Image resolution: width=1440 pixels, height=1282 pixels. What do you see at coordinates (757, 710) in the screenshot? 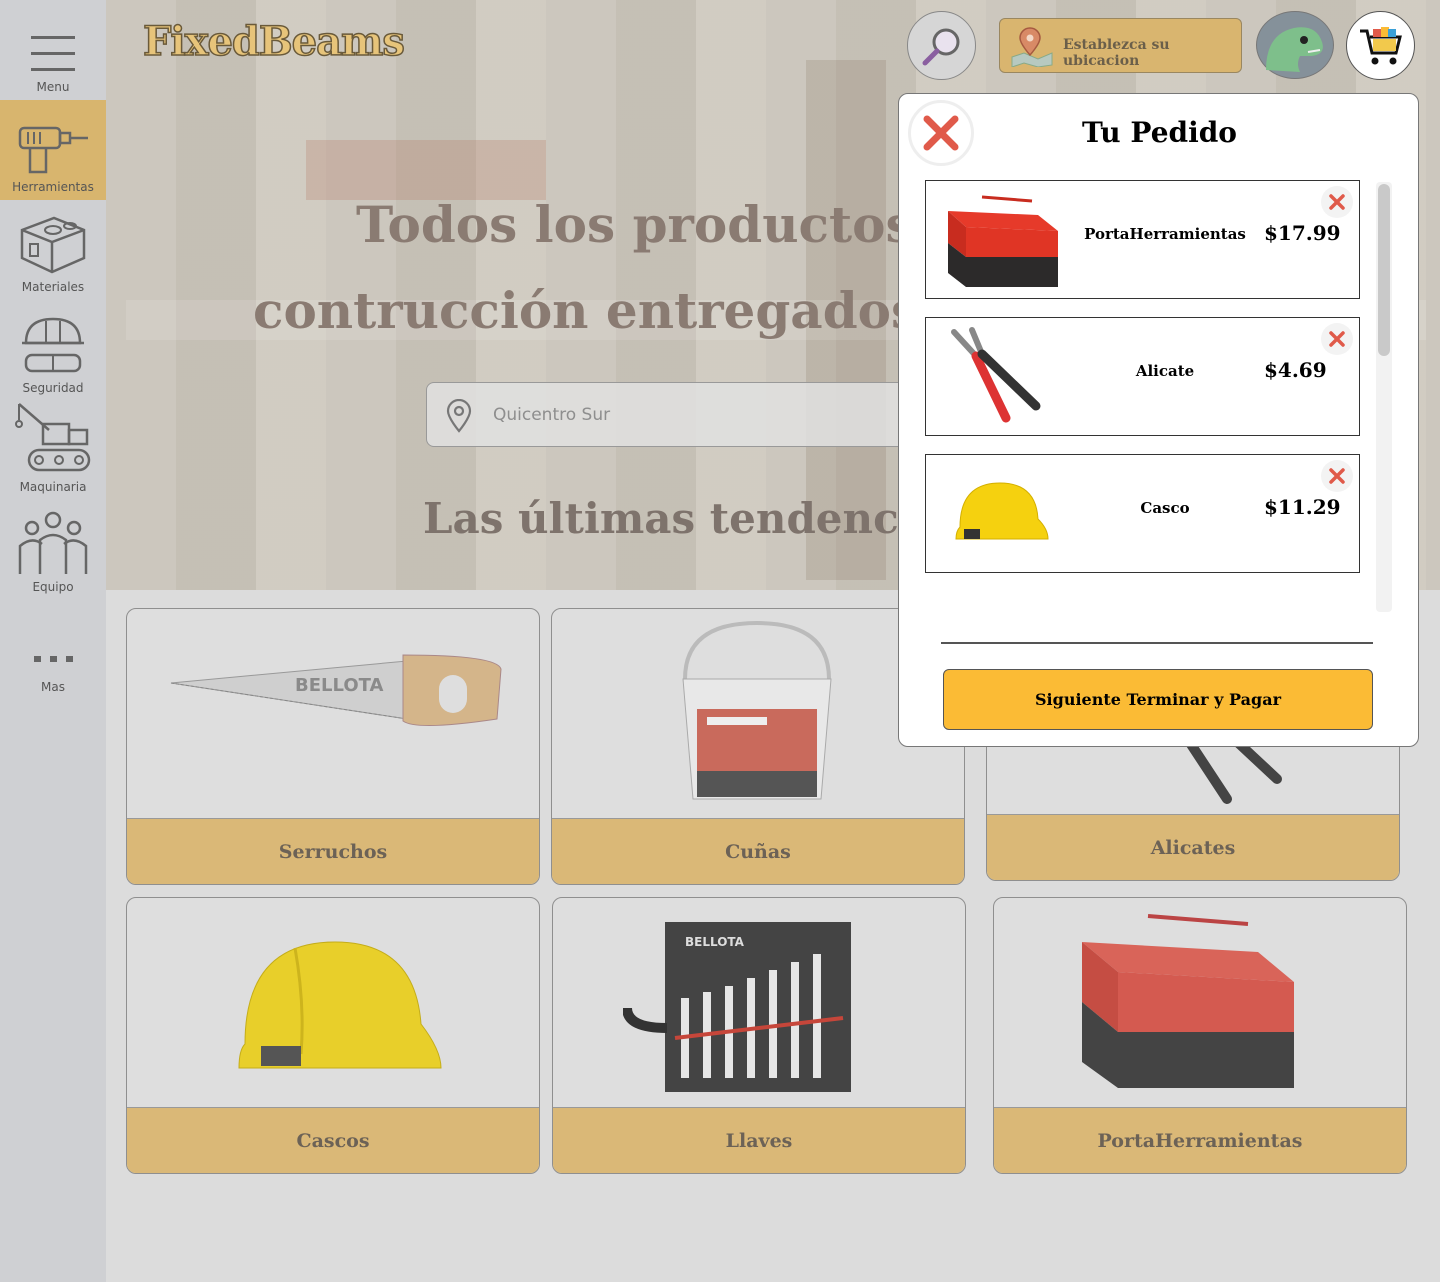
I see `bucket-icon` at bounding box center [757, 710].